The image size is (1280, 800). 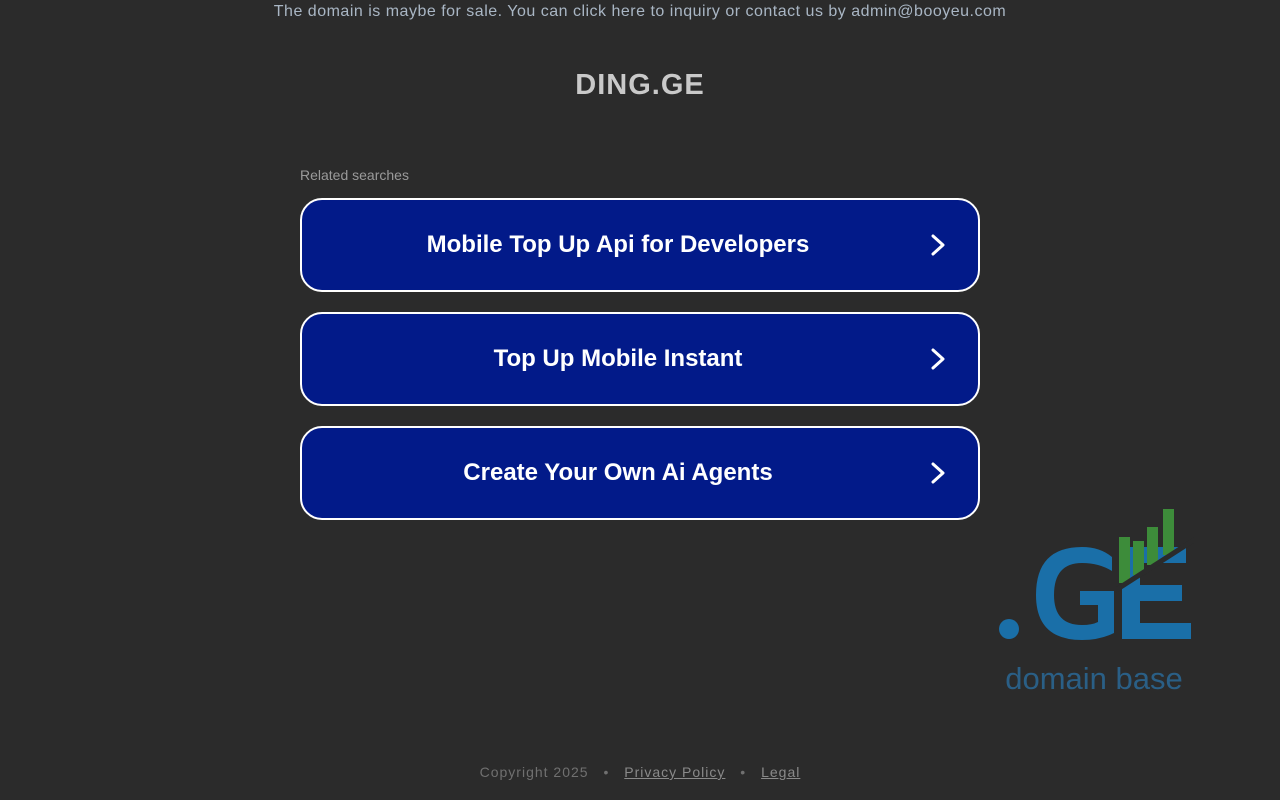 What do you see at coordinates (1094, 678) in the screenshot?
I see `logo-subtitle: domain base` at bounding box center [1094, 678].